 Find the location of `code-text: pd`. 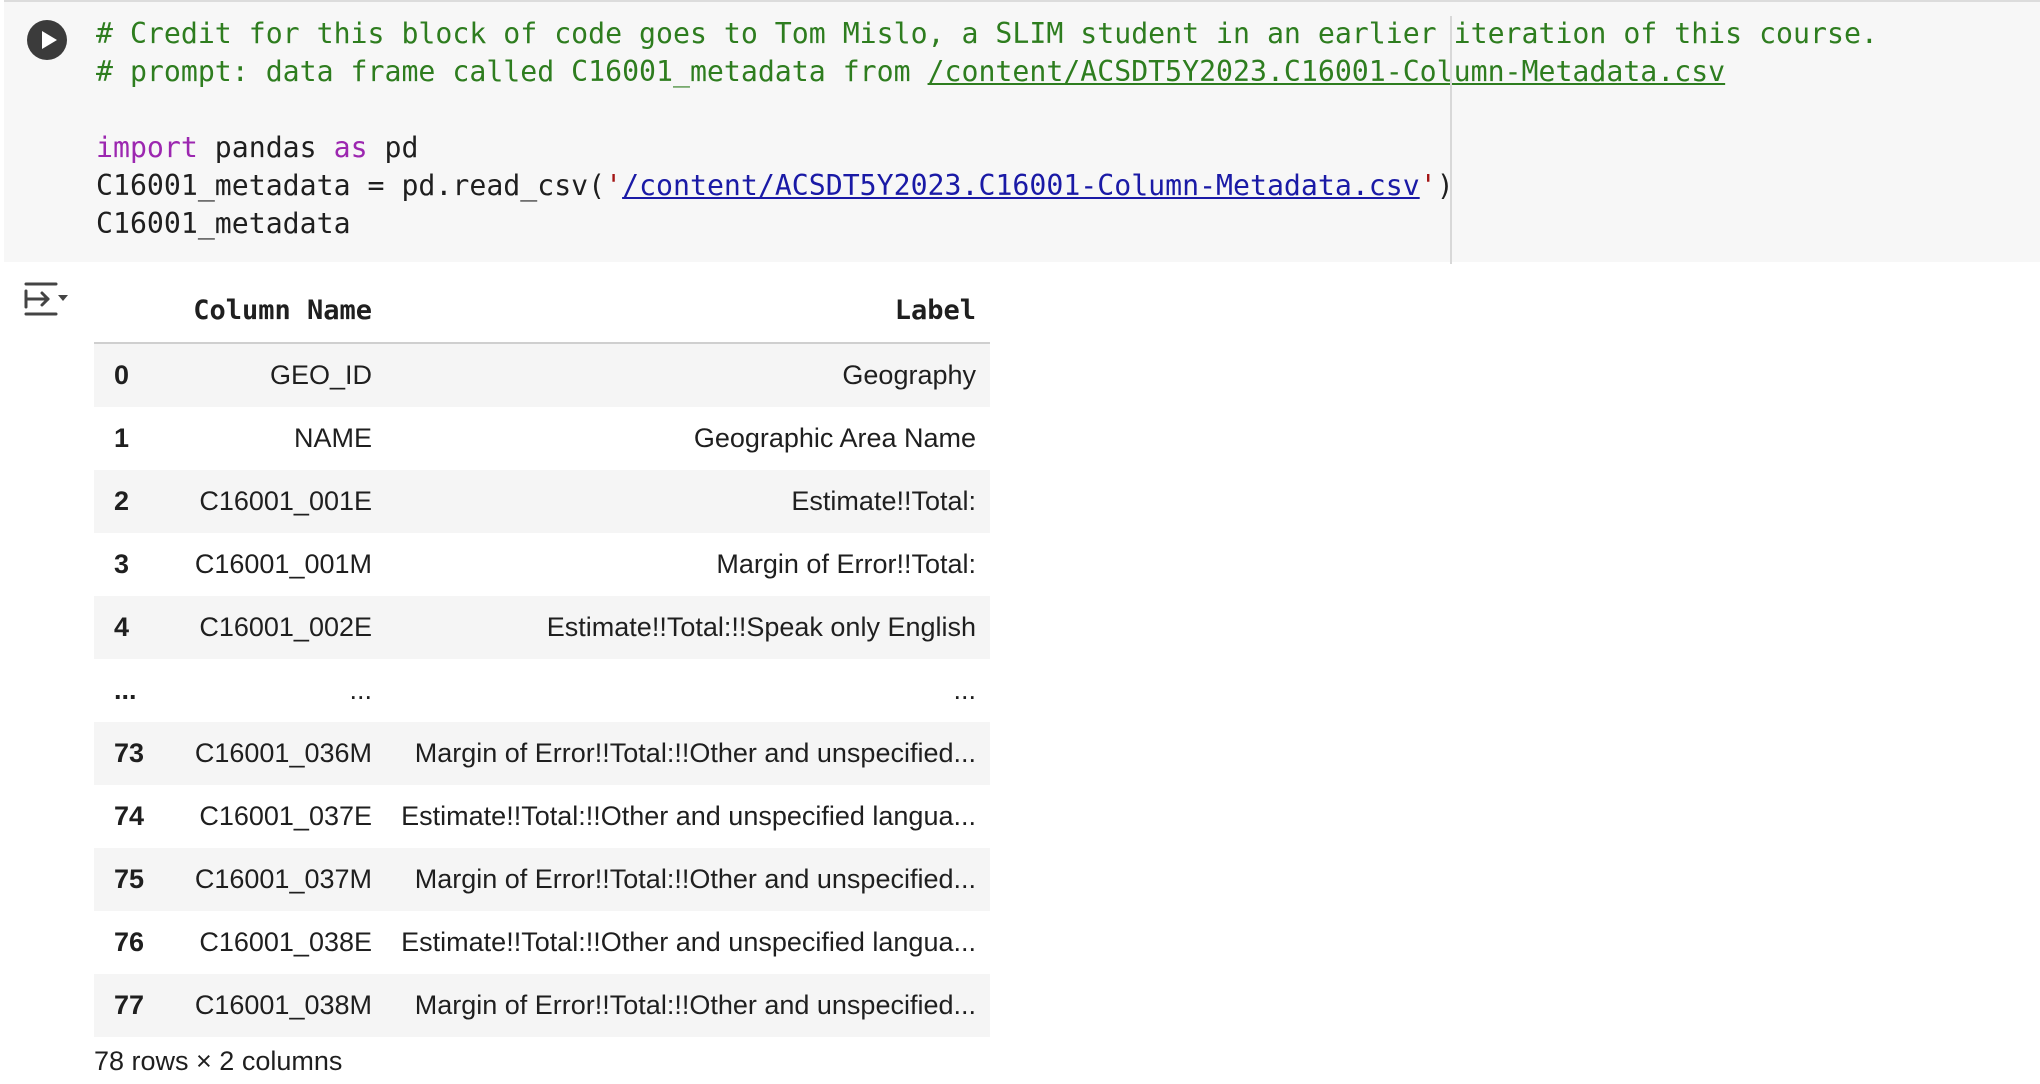

code-text: pd is located at coordinates (393, 147).